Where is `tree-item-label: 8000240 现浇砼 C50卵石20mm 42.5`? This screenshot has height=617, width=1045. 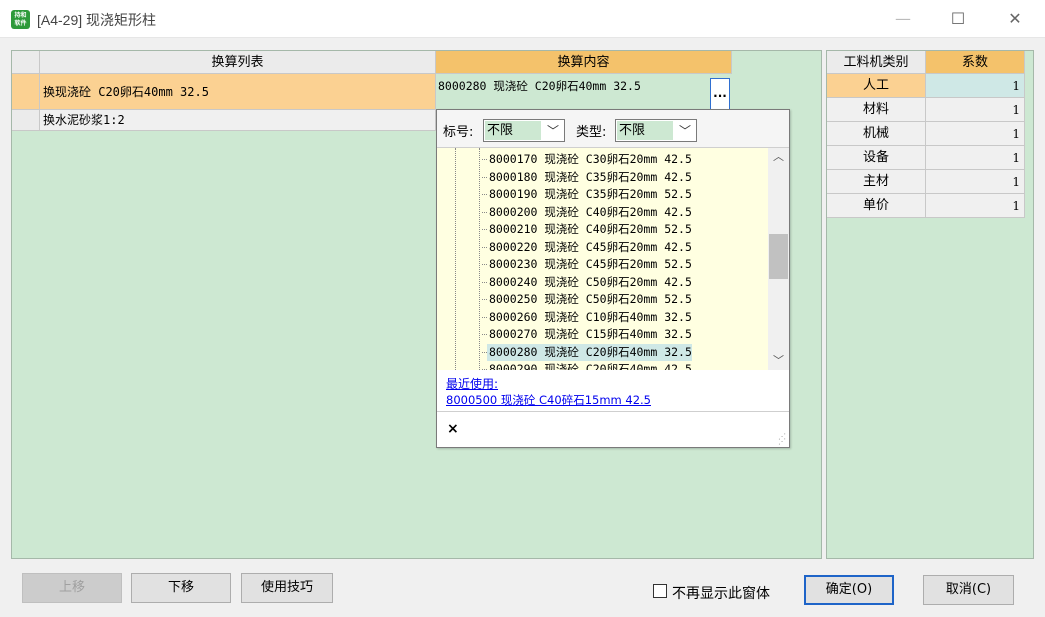
tree-item-label: 8000240 现浇砼 C50卵石20mm 42.5 is located at coordinates (590, 281).